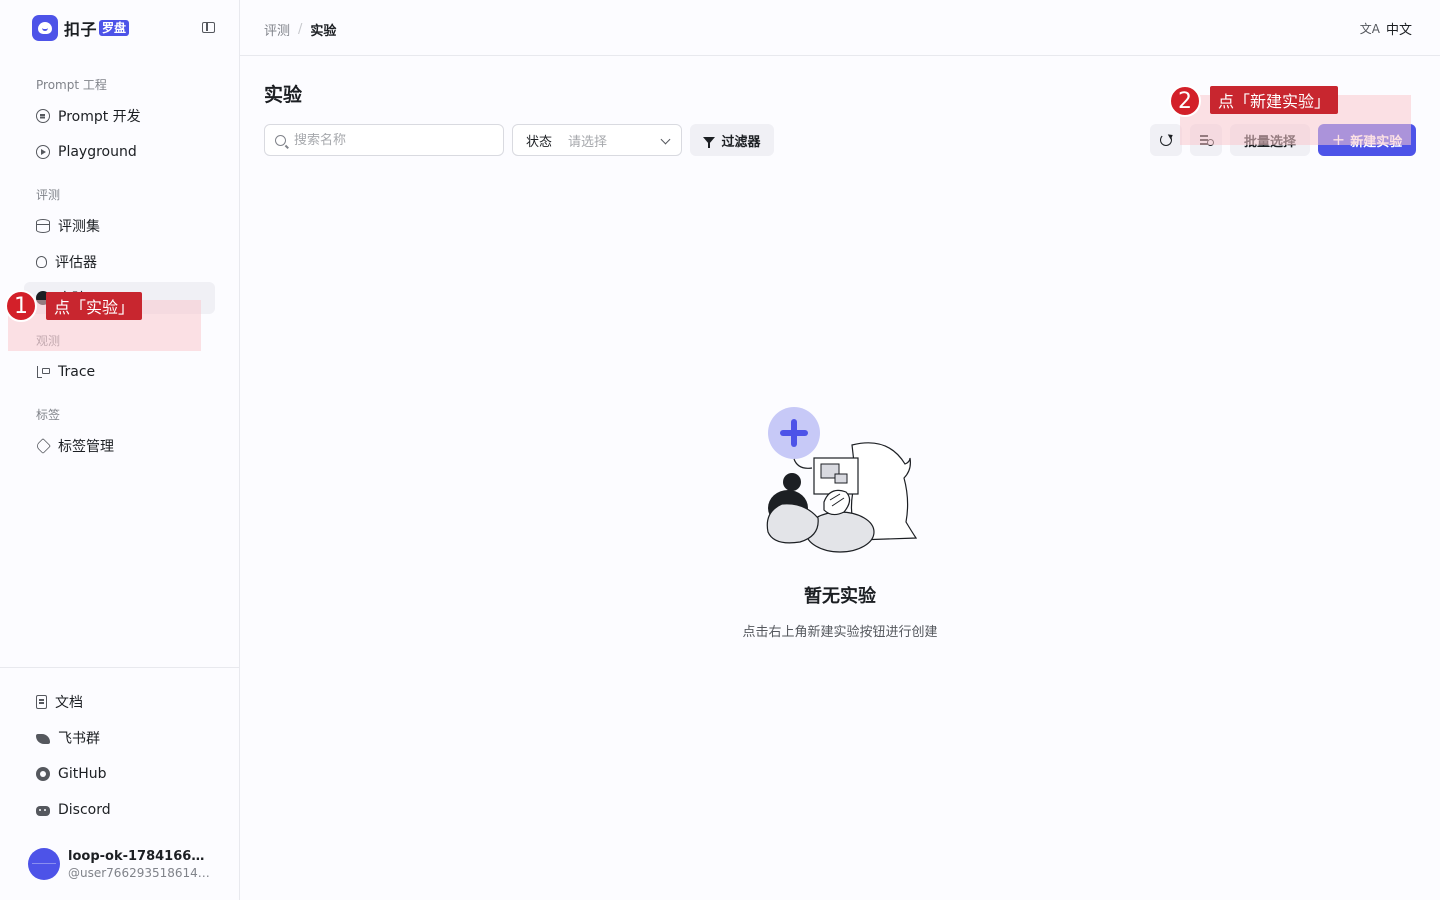 The width and height of the screenshot is (1440, 900). Describe the element at coordinates (840, 28) in the screenshot. I see `top-bar: 评测 / 实验 文A 中文` at that location.